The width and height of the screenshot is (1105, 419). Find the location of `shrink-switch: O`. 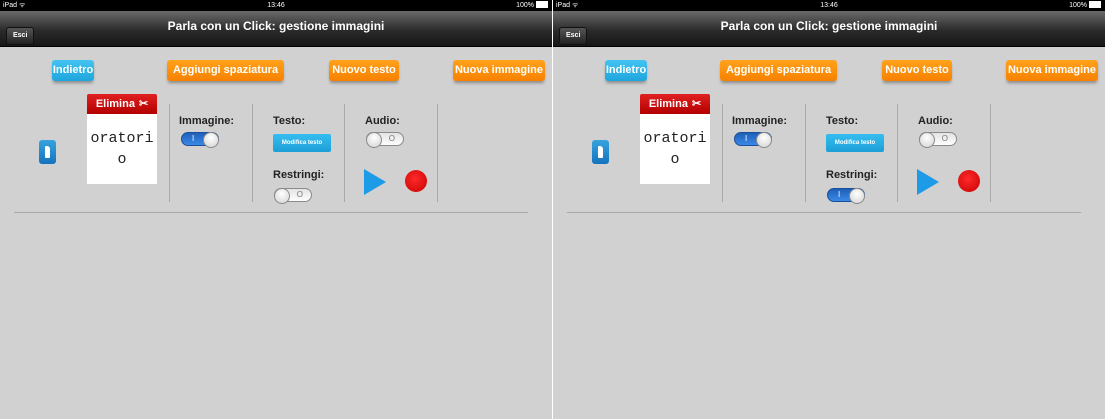

shrink-switch: O is located at coordinates (293, 196).